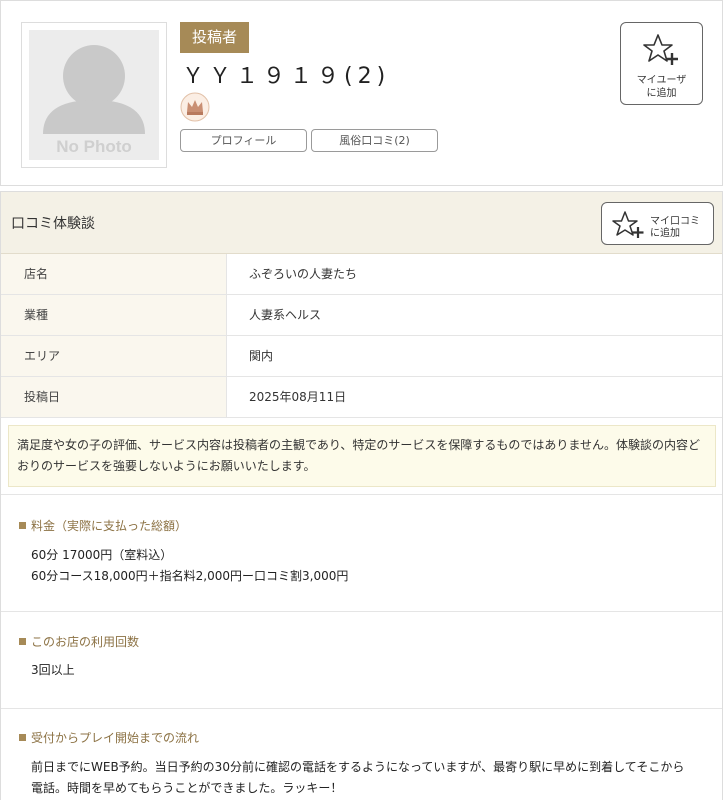 This screenshot has height=801, width=723. What do you see at coordinates (374, 140) in the screenshot?
I see `reviews-button: 風俗口コミ(2)` at bounding box center [374, 140].